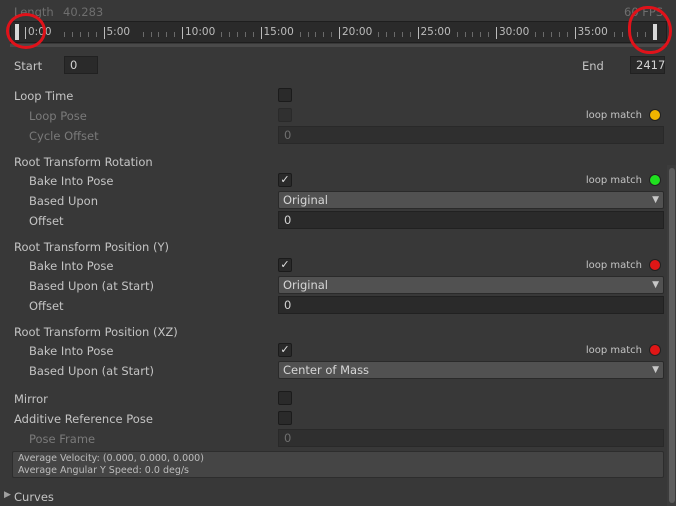 This screenshot has height=506, width=676. I want to click on loop-time-checkbox, so click(285, 95).